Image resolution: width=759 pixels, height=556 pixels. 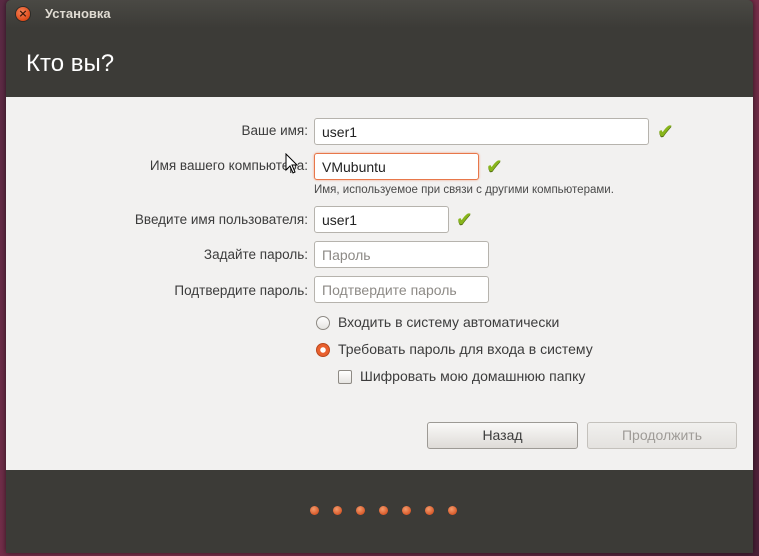 I want to click on password-label: Задайте пароль:, so click(x=255, y=254).